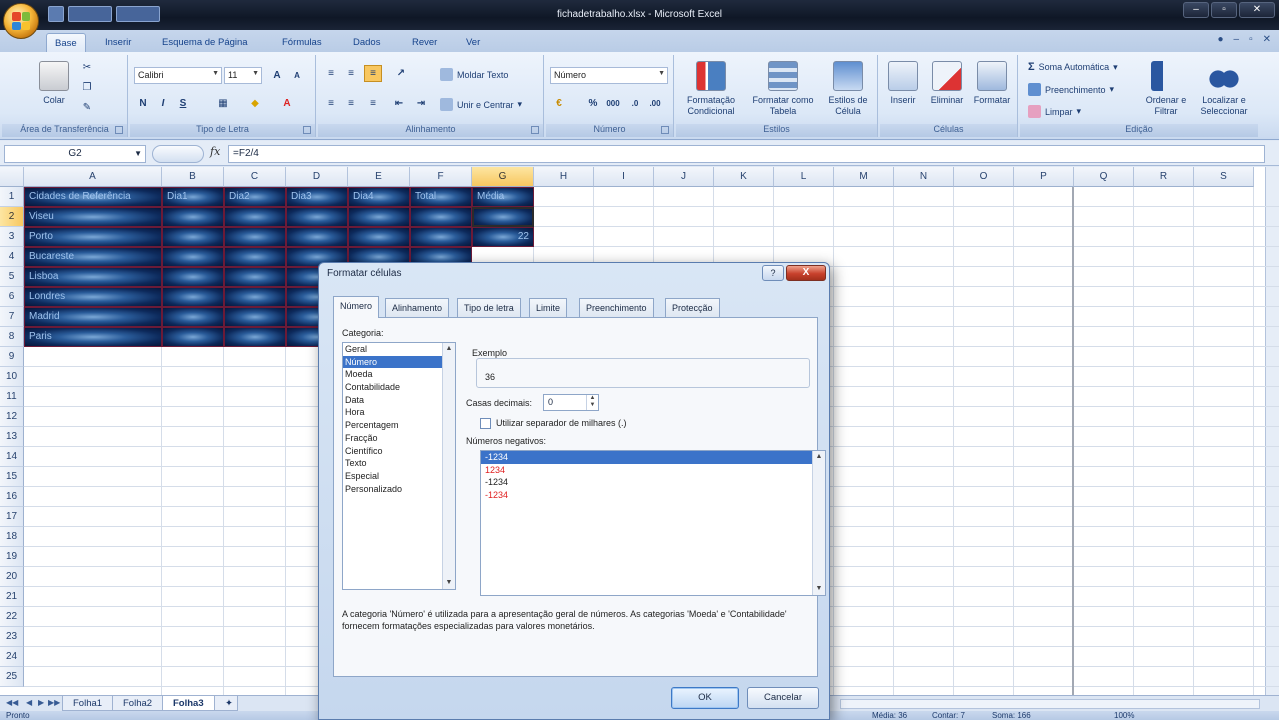 Image resolution: width=1279 pixels, height=720 pixels. I want to click on align-middle-icon: ≡, so click(351, 73).